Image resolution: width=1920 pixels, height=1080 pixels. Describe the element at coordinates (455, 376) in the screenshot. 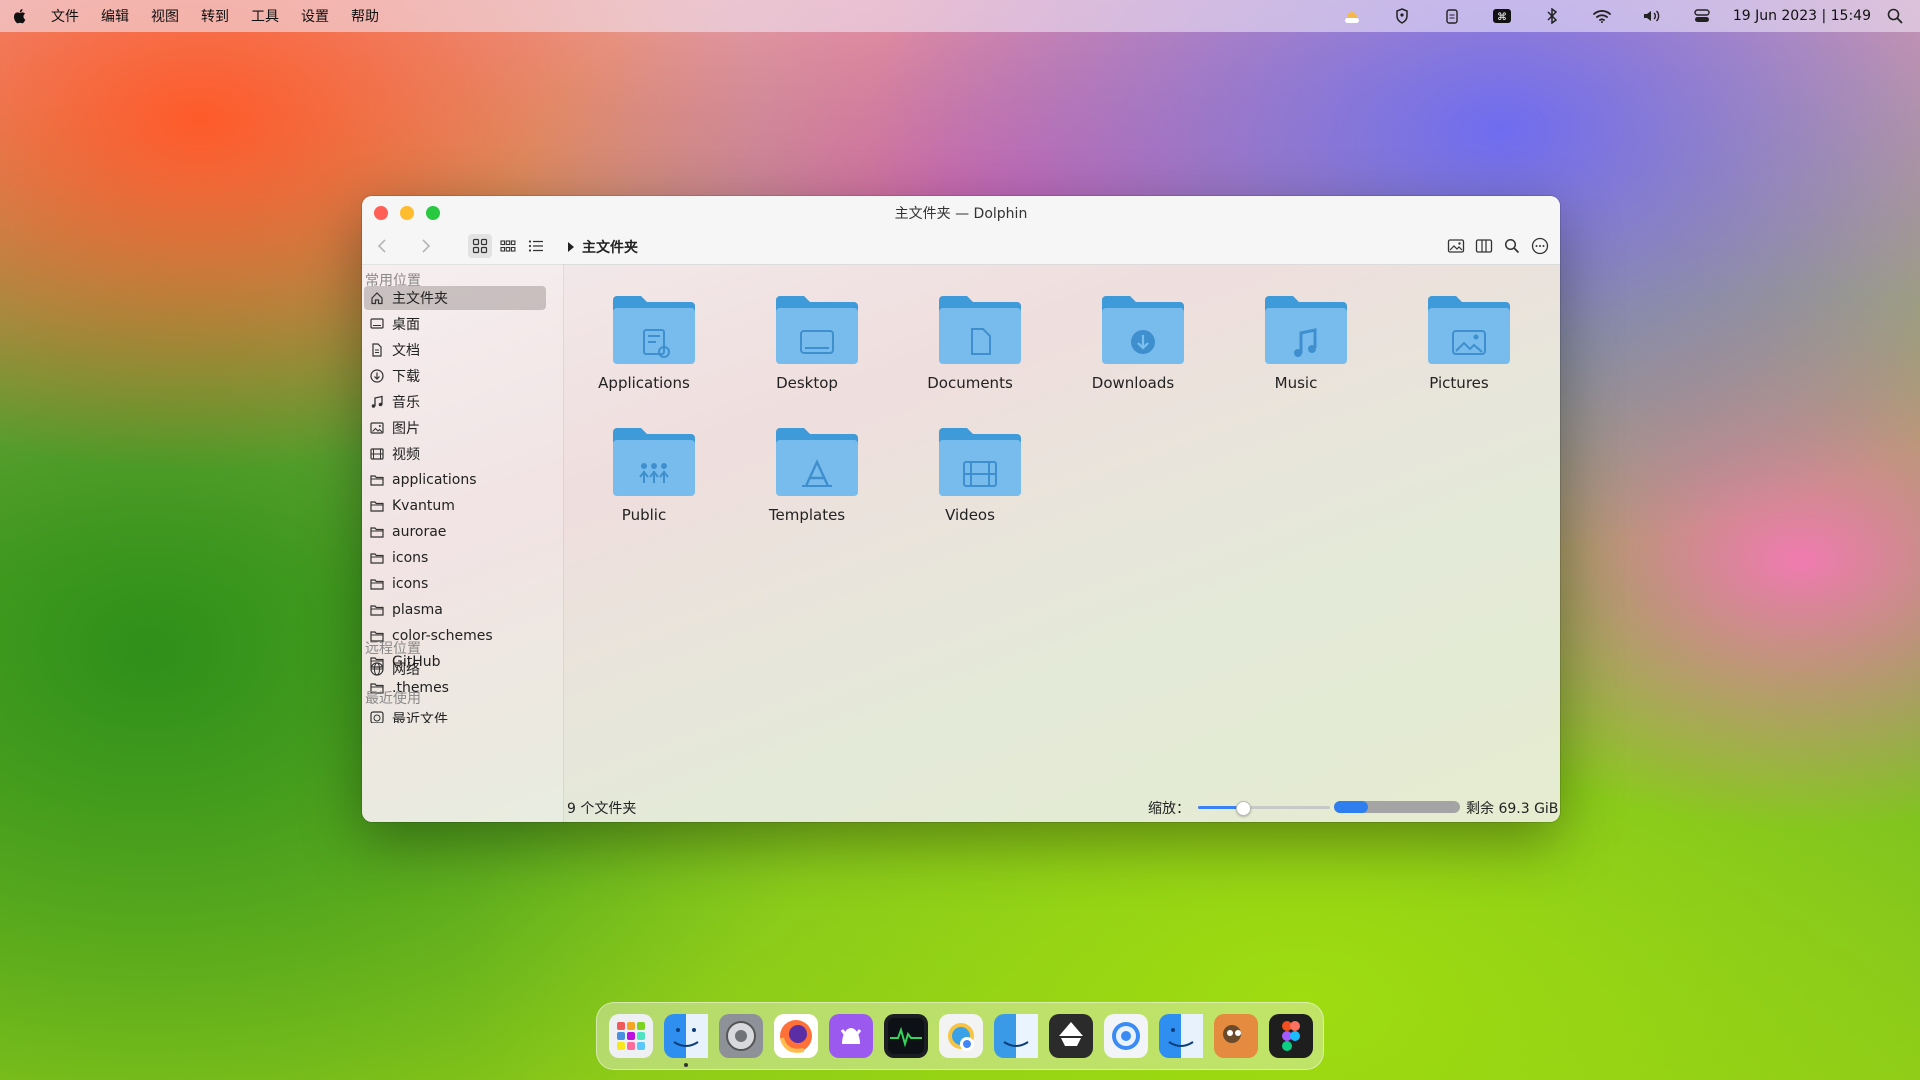

I see `sidebar-item: 下载` at that location.